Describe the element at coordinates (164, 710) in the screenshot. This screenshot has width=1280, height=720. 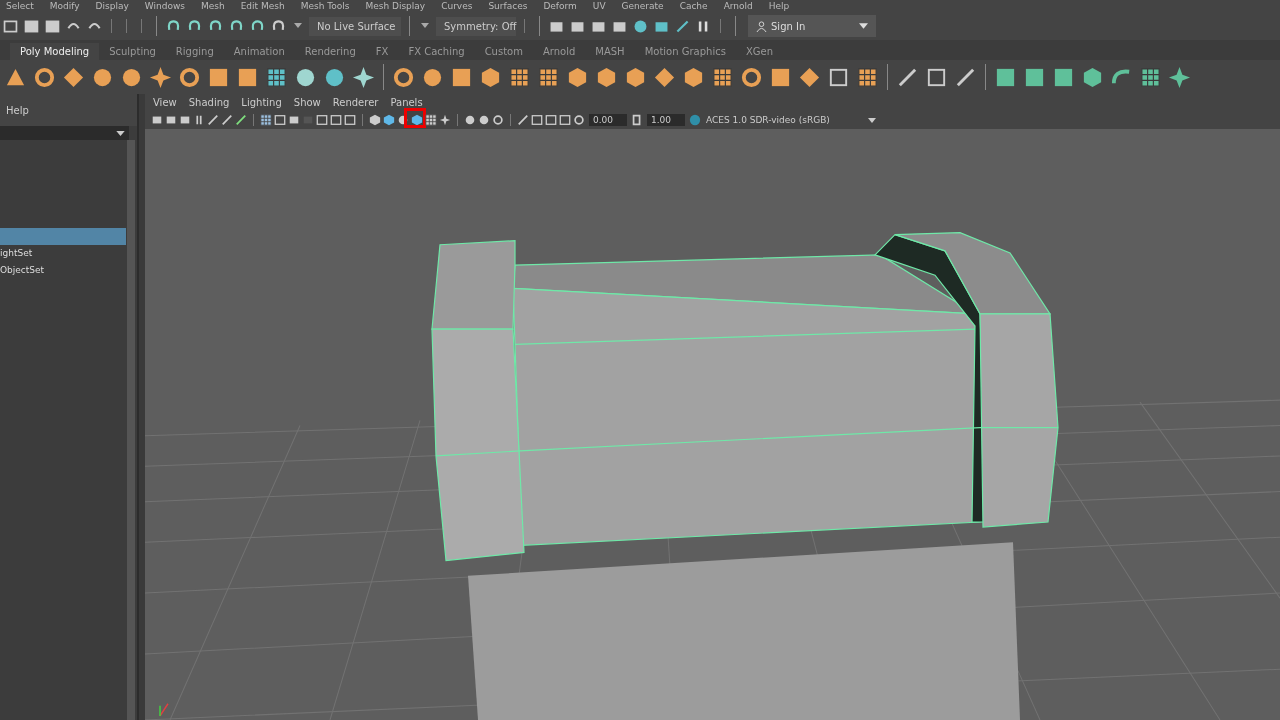
I see `axis-icon` at that location.